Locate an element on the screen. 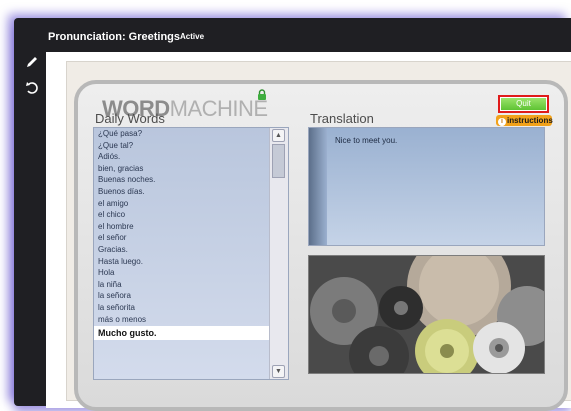  translation-text: Nice to meet you. is located at coordinates (366, 140).